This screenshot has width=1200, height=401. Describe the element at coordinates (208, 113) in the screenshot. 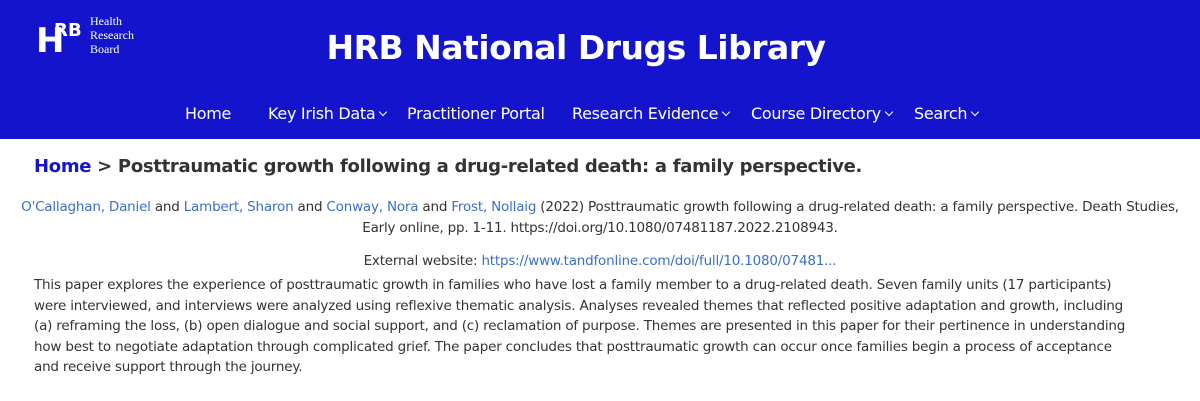

I see `nav-home: Home` at that location.